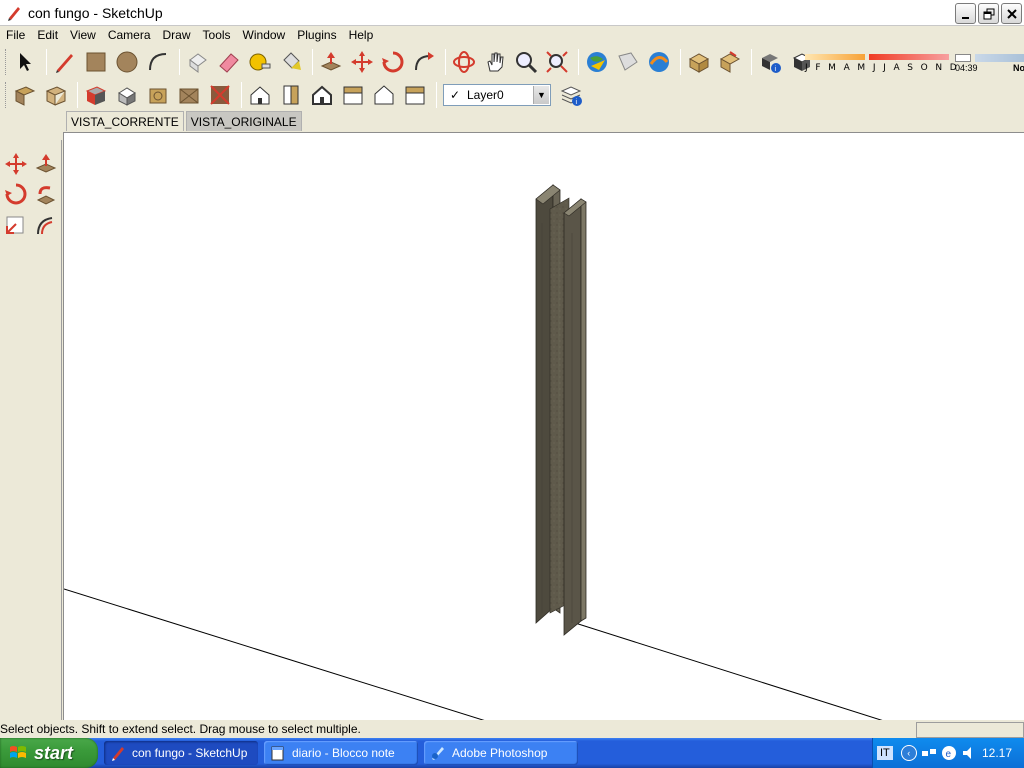  Describe the element at coordinates (628, 62) in the screenshot. I see `get-photo-texture-button` at that location.